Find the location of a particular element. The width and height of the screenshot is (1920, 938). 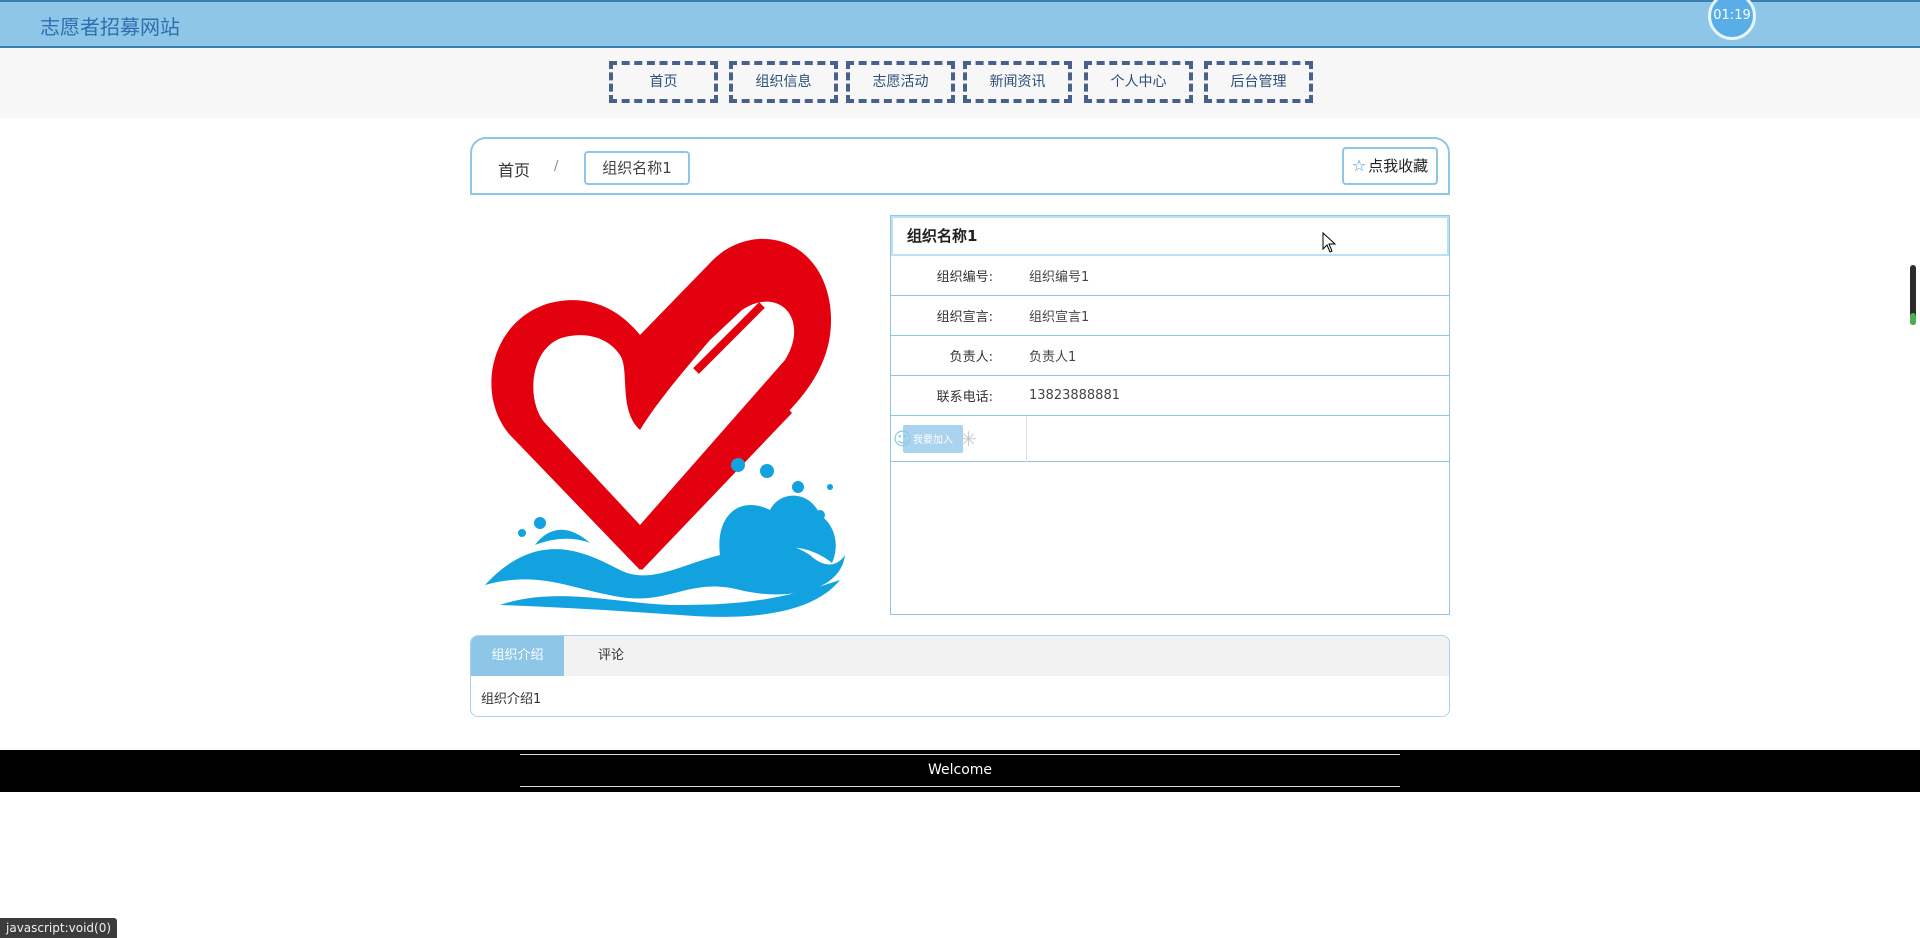

nav-item-news: 新闻资讯 is located at coordinates (1017, 82).